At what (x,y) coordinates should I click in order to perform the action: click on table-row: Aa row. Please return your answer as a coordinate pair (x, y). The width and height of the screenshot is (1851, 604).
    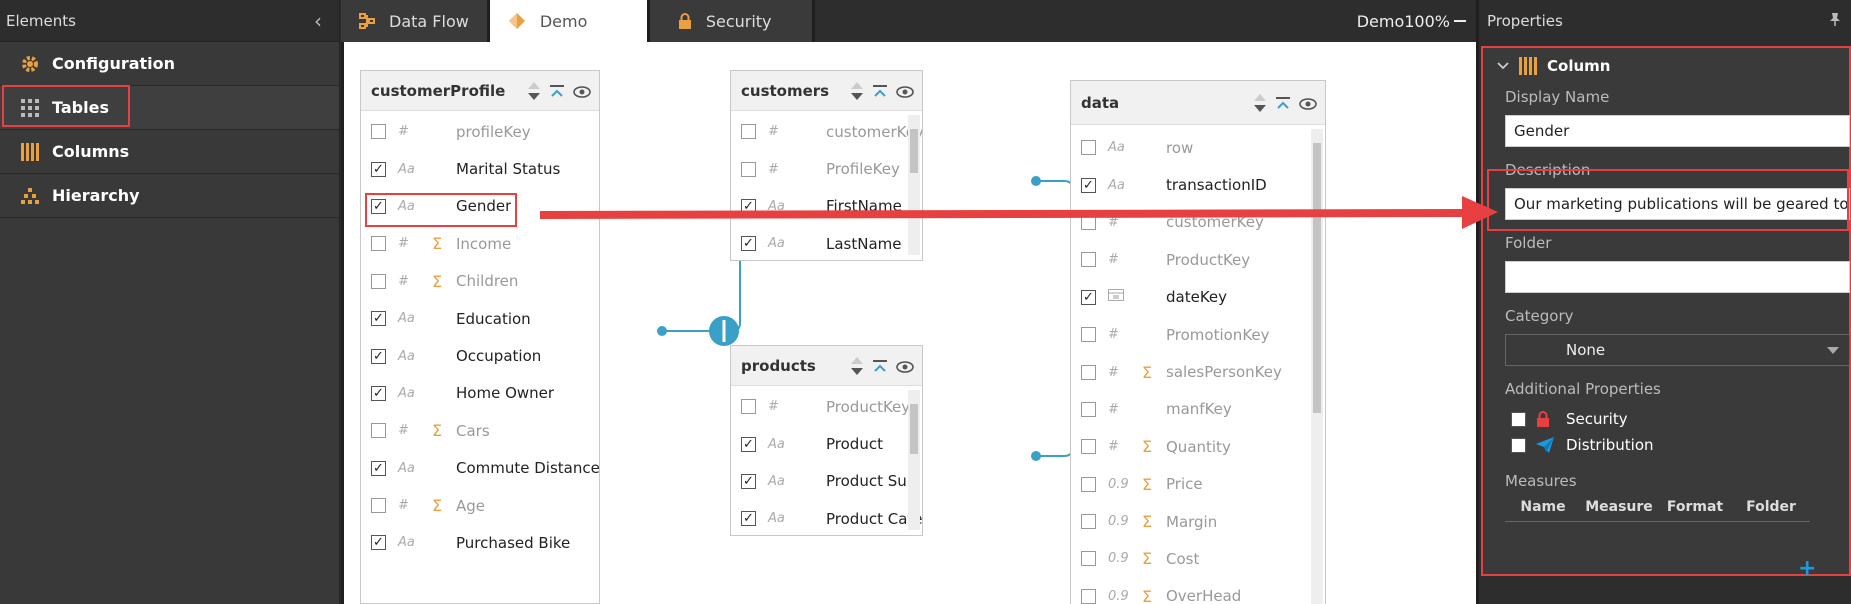
    Looking at the image, I should click on (1198, 147).